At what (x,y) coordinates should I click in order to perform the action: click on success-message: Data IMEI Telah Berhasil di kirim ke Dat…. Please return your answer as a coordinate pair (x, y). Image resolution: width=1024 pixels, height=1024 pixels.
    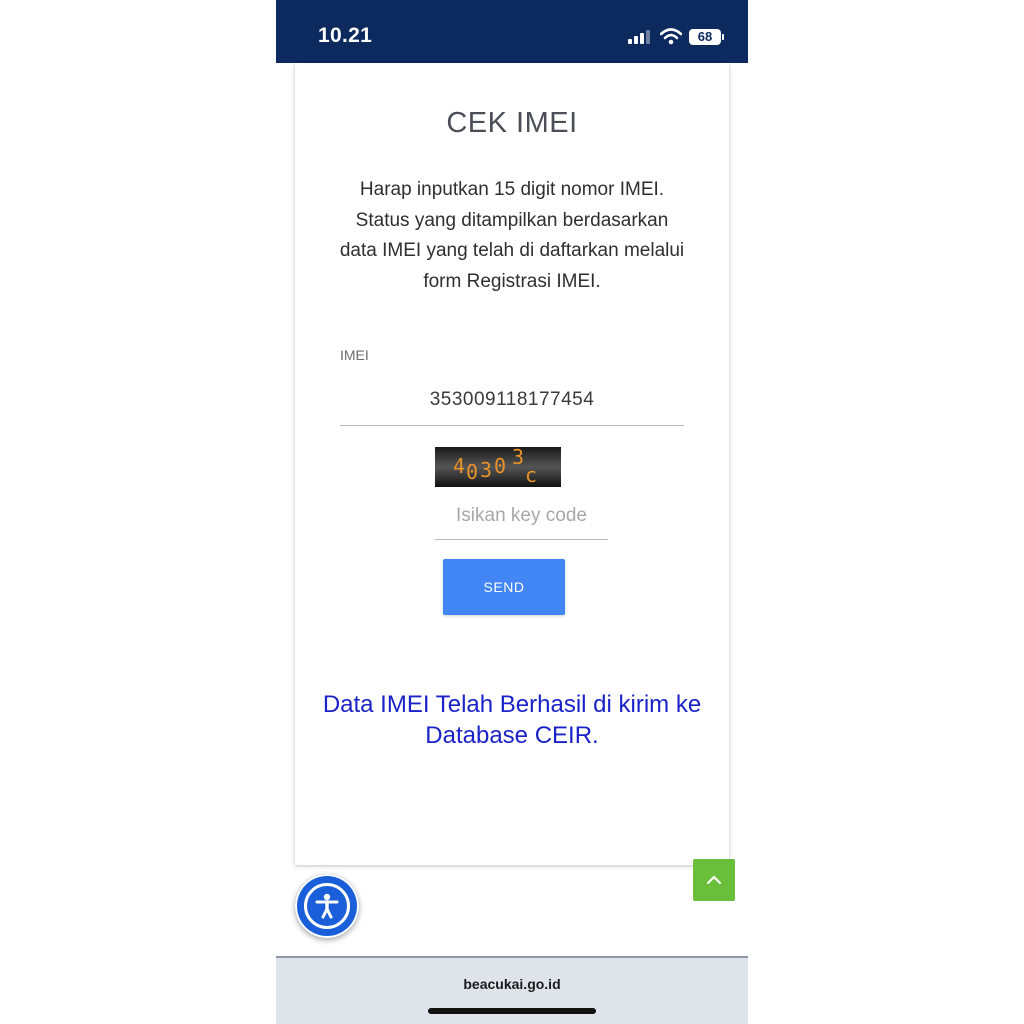
    Looking at the image, I should click on (512, 720).